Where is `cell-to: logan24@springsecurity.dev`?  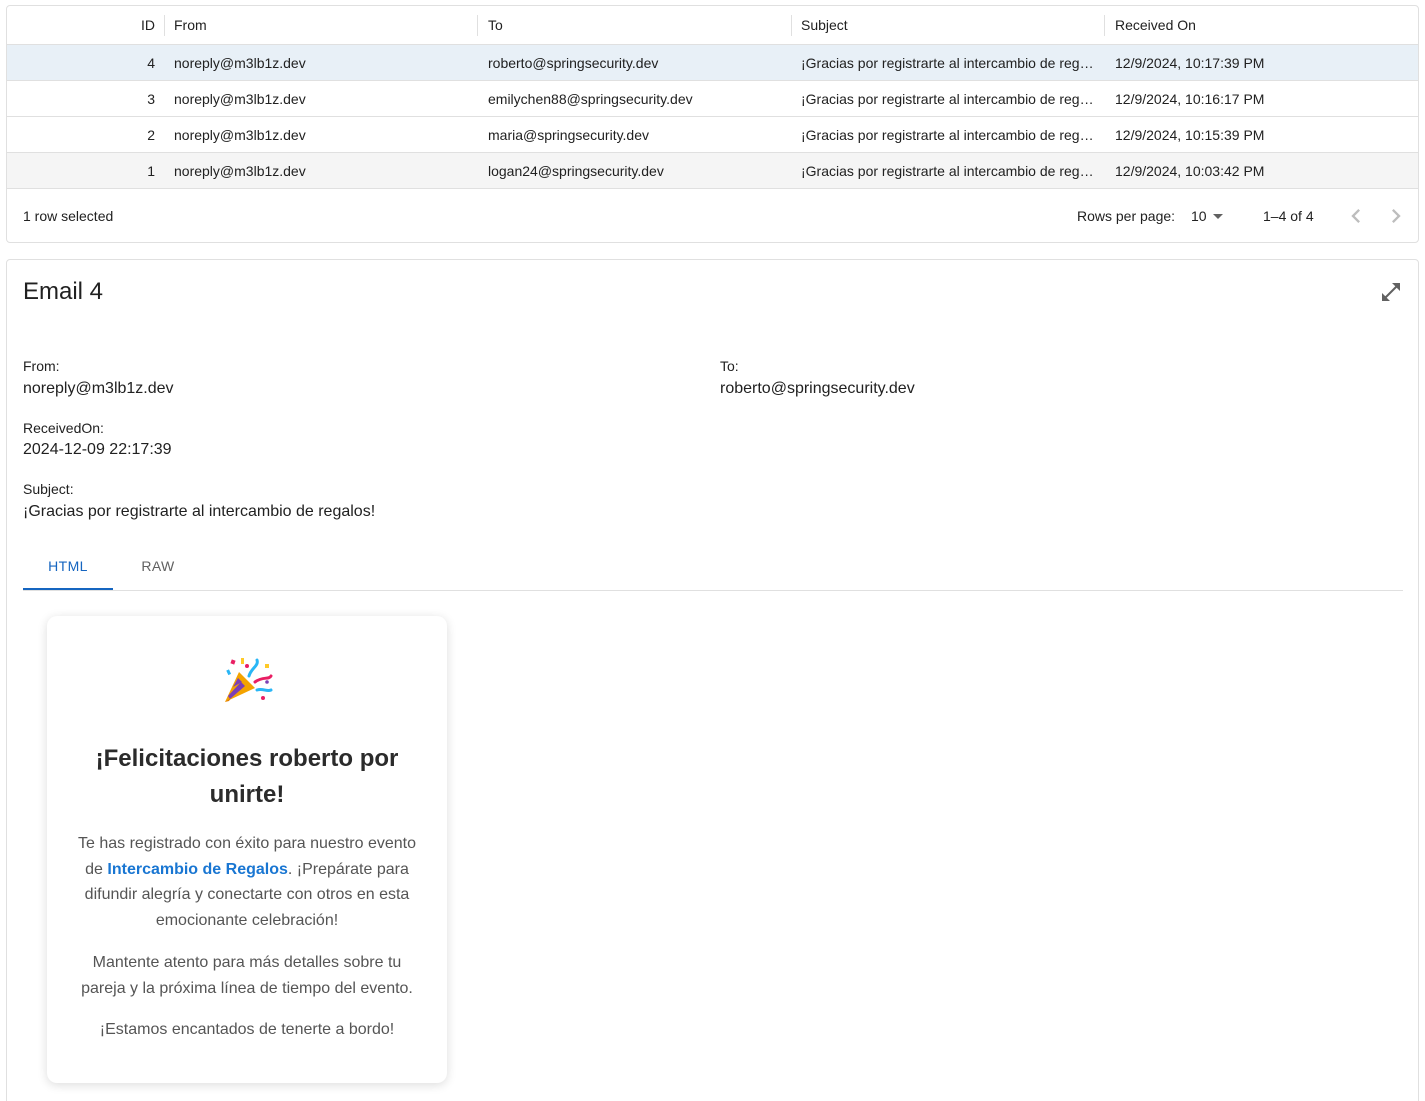 cell-to: logan24@springsecurity.dev is located at coordinates (576, 171).